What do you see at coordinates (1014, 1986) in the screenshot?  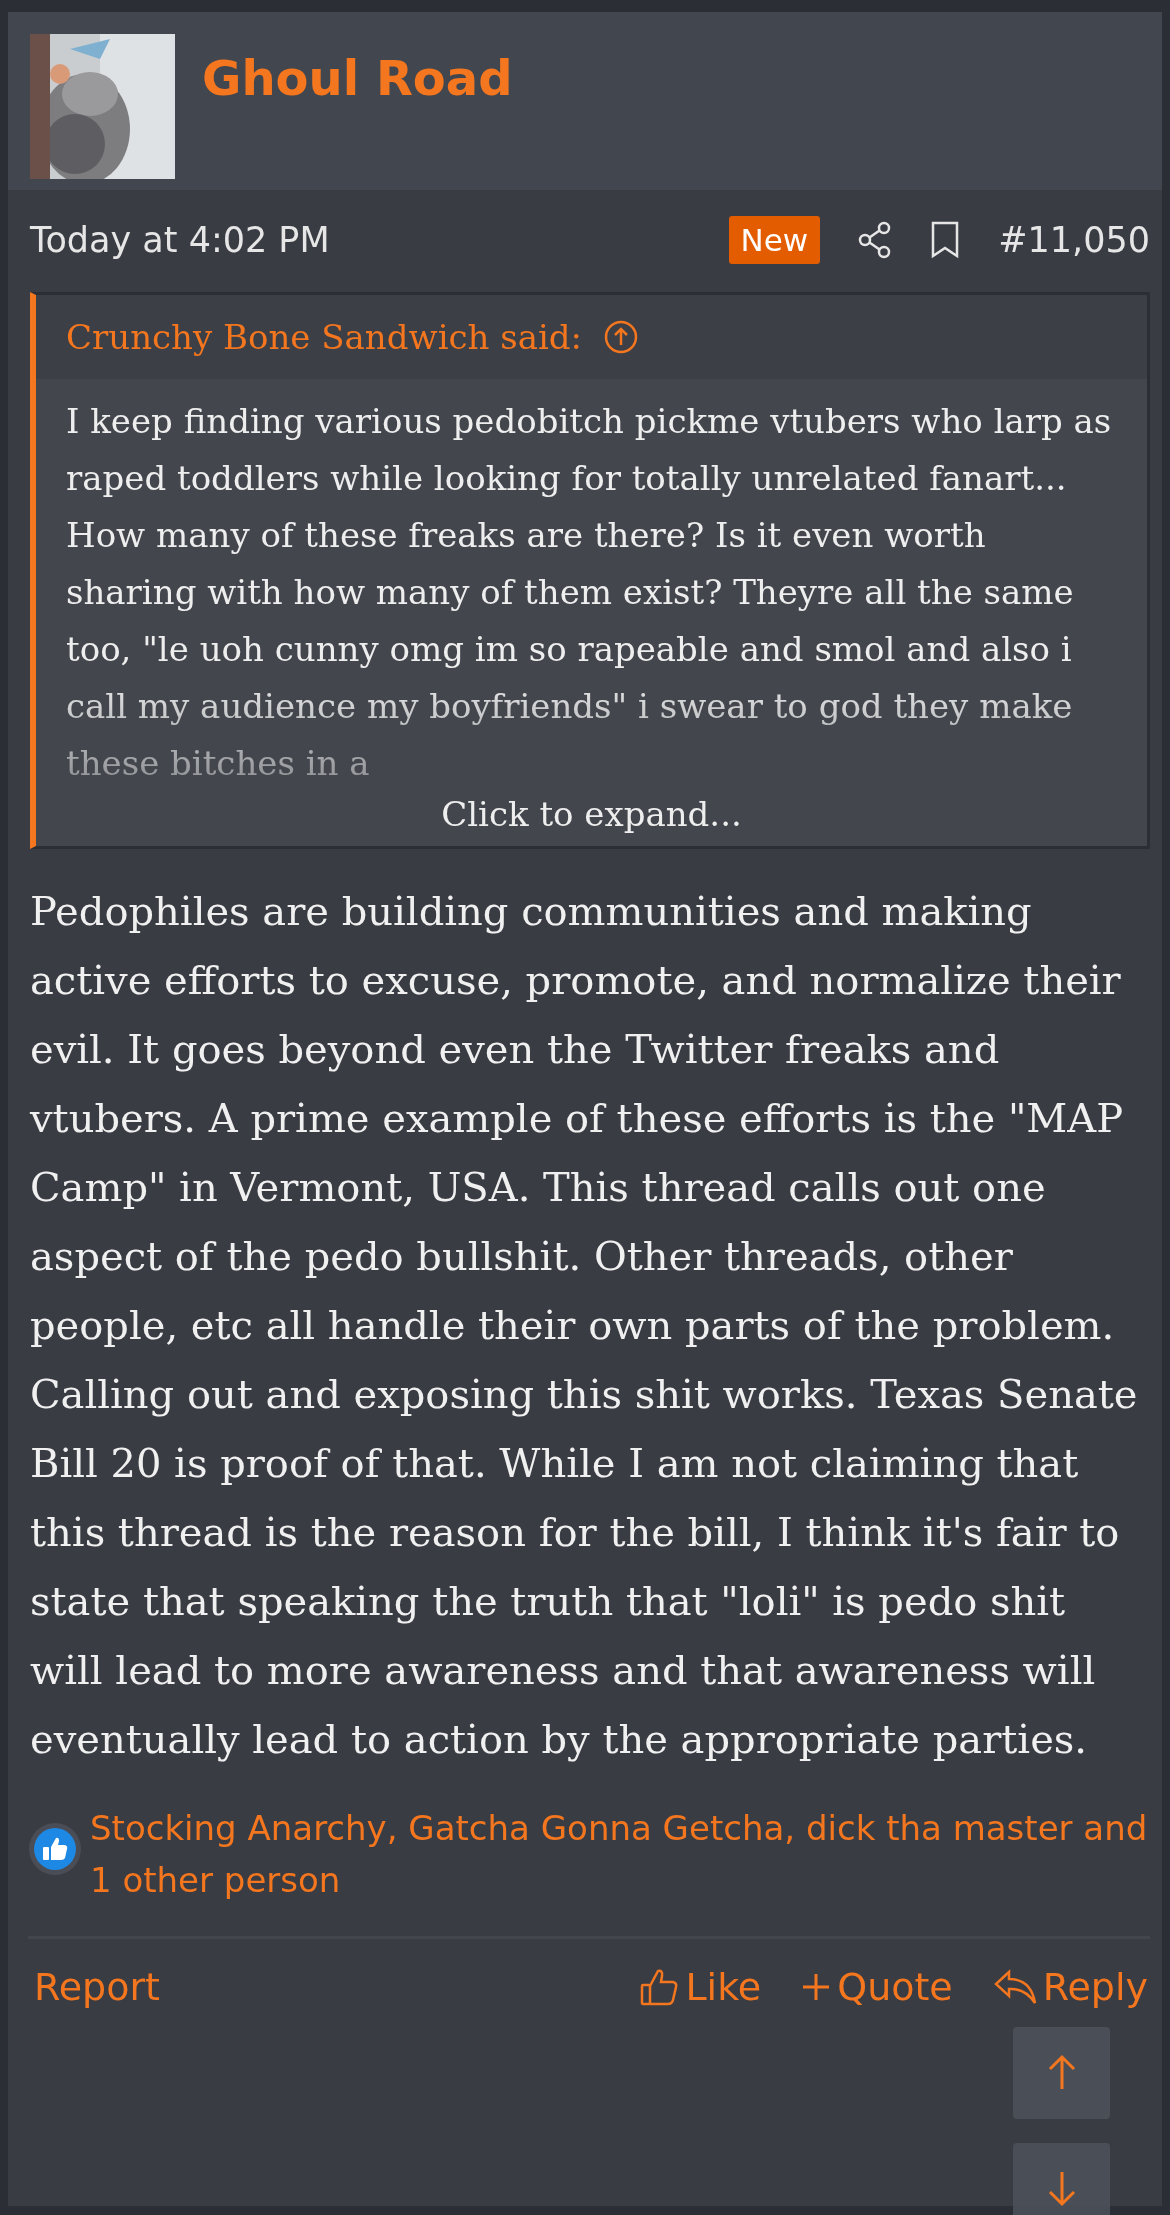 I see `reply-icon` at bounding box center [1014, 1986].